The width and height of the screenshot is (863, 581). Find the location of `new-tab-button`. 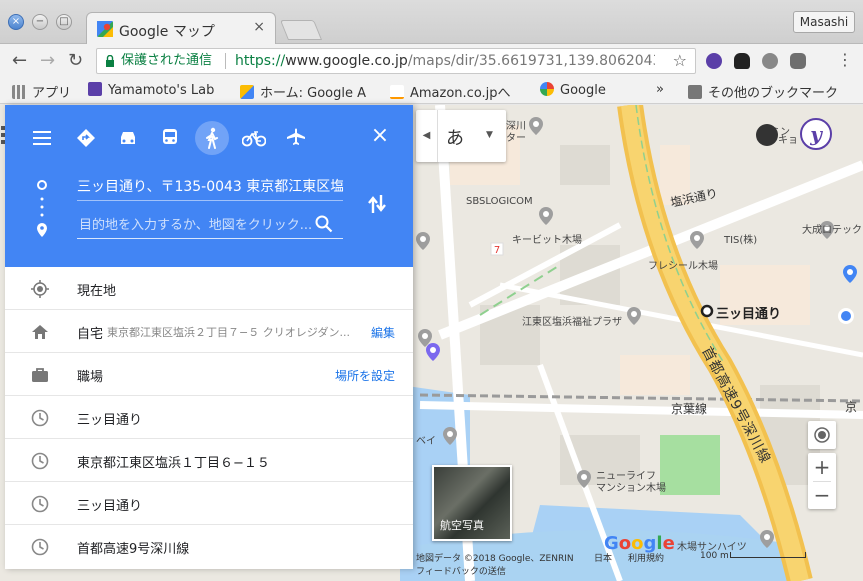

new-tab-button is located at coordinates (301, 30).